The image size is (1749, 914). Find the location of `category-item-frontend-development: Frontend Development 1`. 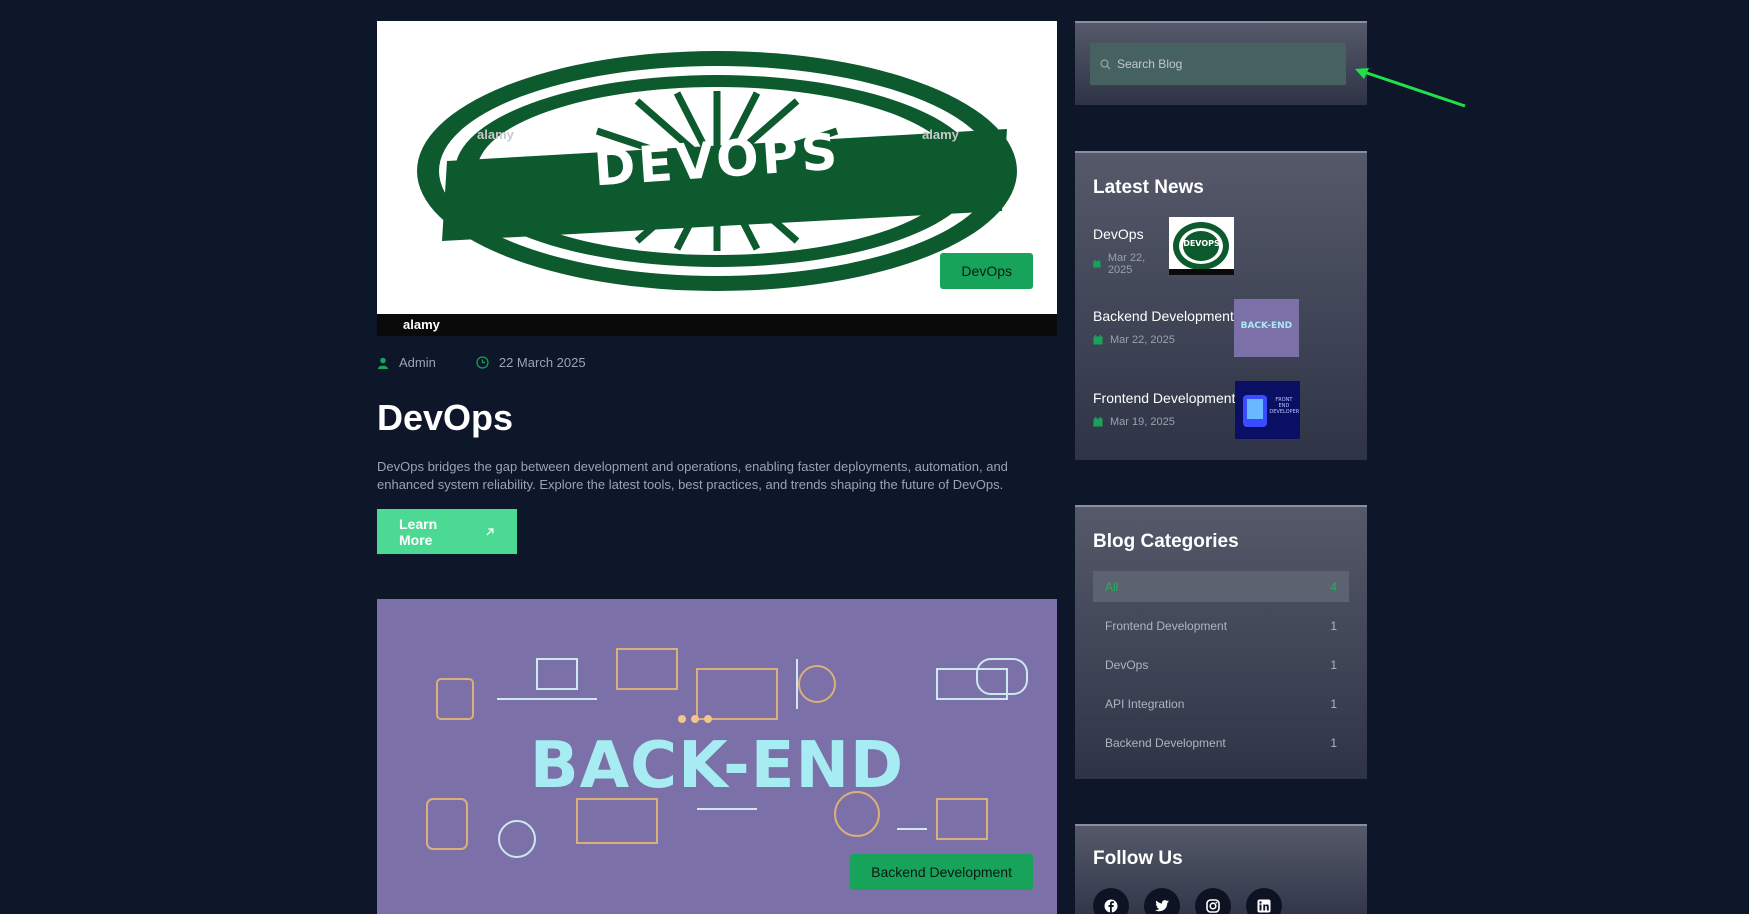

category-item-frontend-development: Frontend Development 1 is located at coordinates (1221, 625).